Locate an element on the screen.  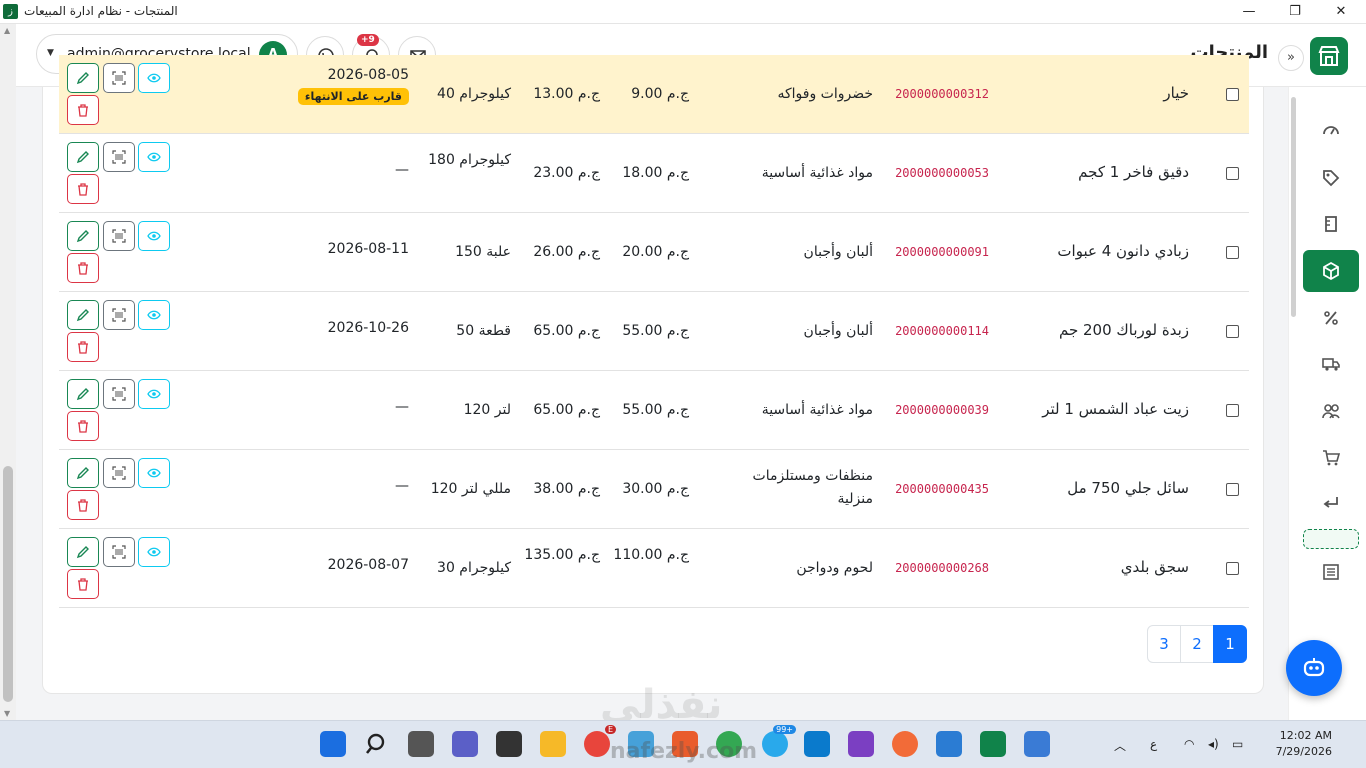
sales-app-icon is located at coordinates (993, 744).